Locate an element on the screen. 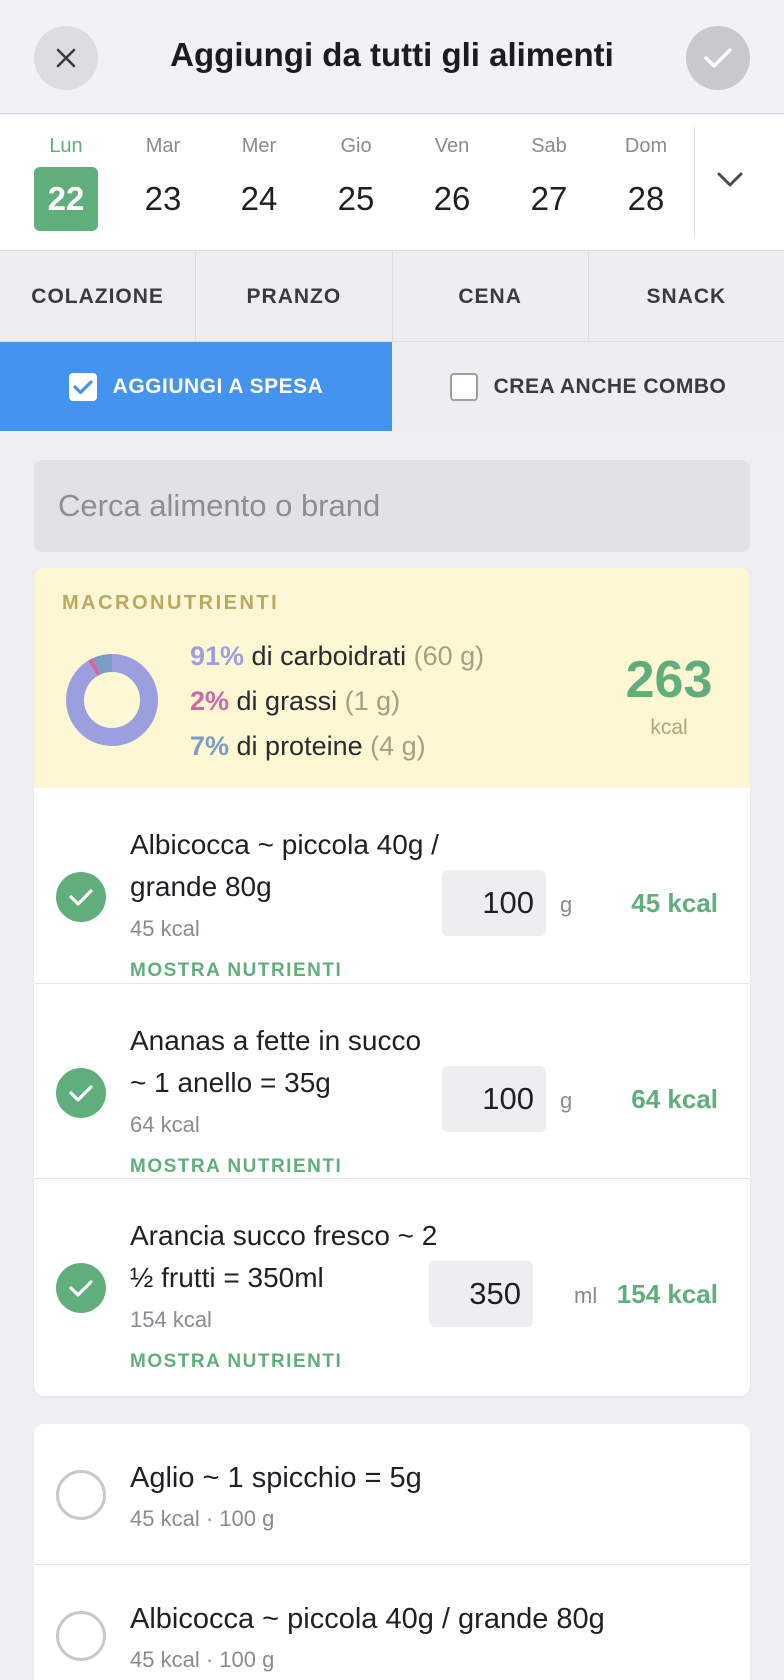  macro-donut-chart is located at coordinates (112, 700).